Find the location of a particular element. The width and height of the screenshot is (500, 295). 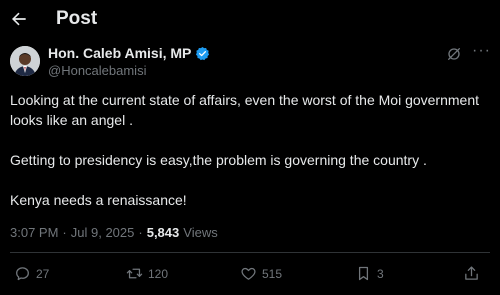

reply-button: 27 is located at coordinates (31, 273).